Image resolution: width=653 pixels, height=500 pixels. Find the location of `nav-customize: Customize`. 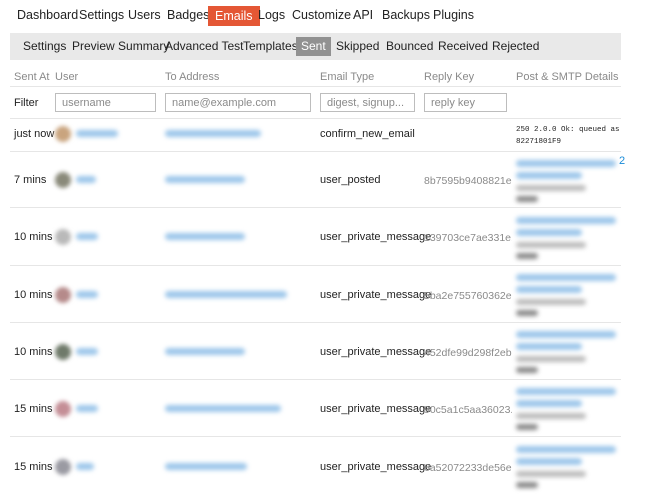

nav-customize: Customize is located at coordinates (321, 15).